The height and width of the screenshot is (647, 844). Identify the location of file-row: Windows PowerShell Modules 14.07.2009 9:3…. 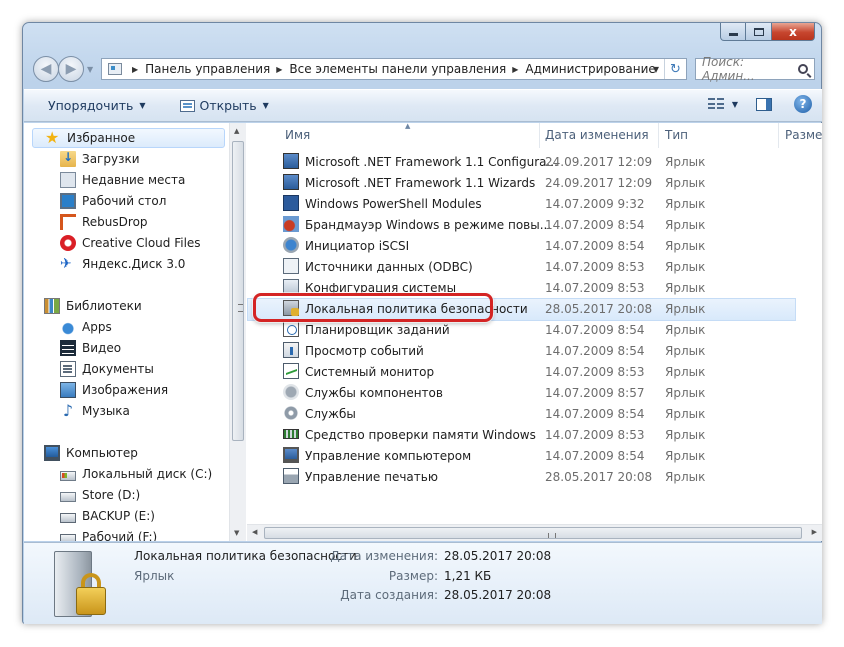
(534, 203).